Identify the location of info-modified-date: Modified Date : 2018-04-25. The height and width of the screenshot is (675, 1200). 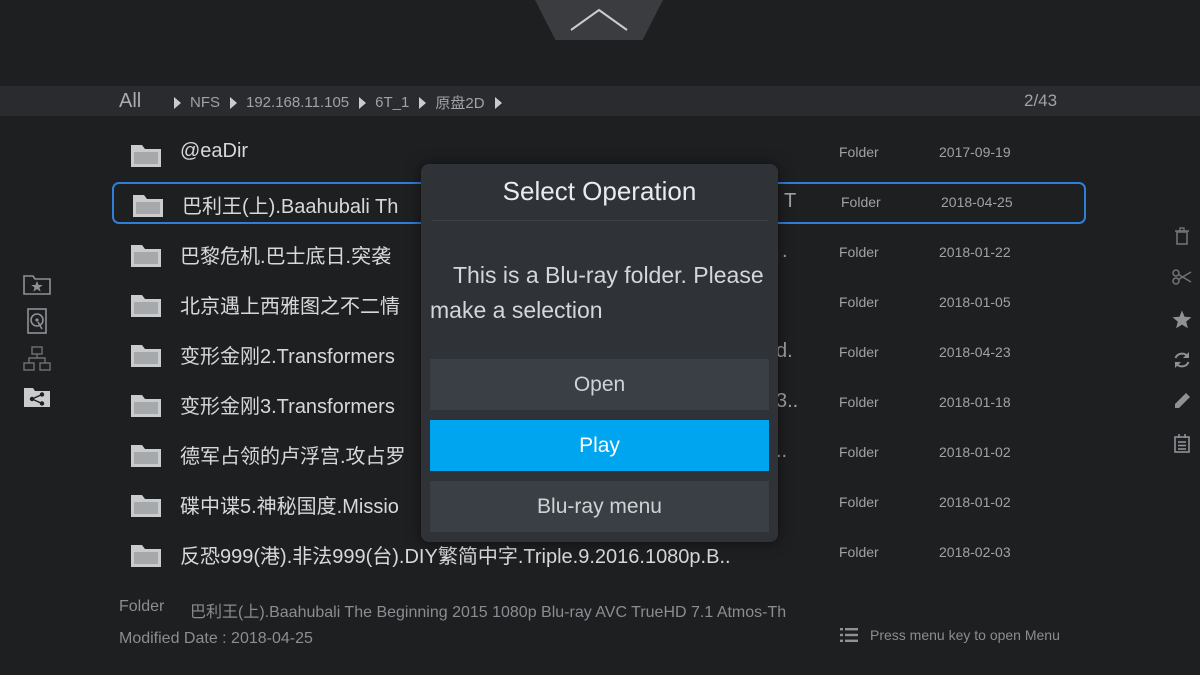
(216, 638).